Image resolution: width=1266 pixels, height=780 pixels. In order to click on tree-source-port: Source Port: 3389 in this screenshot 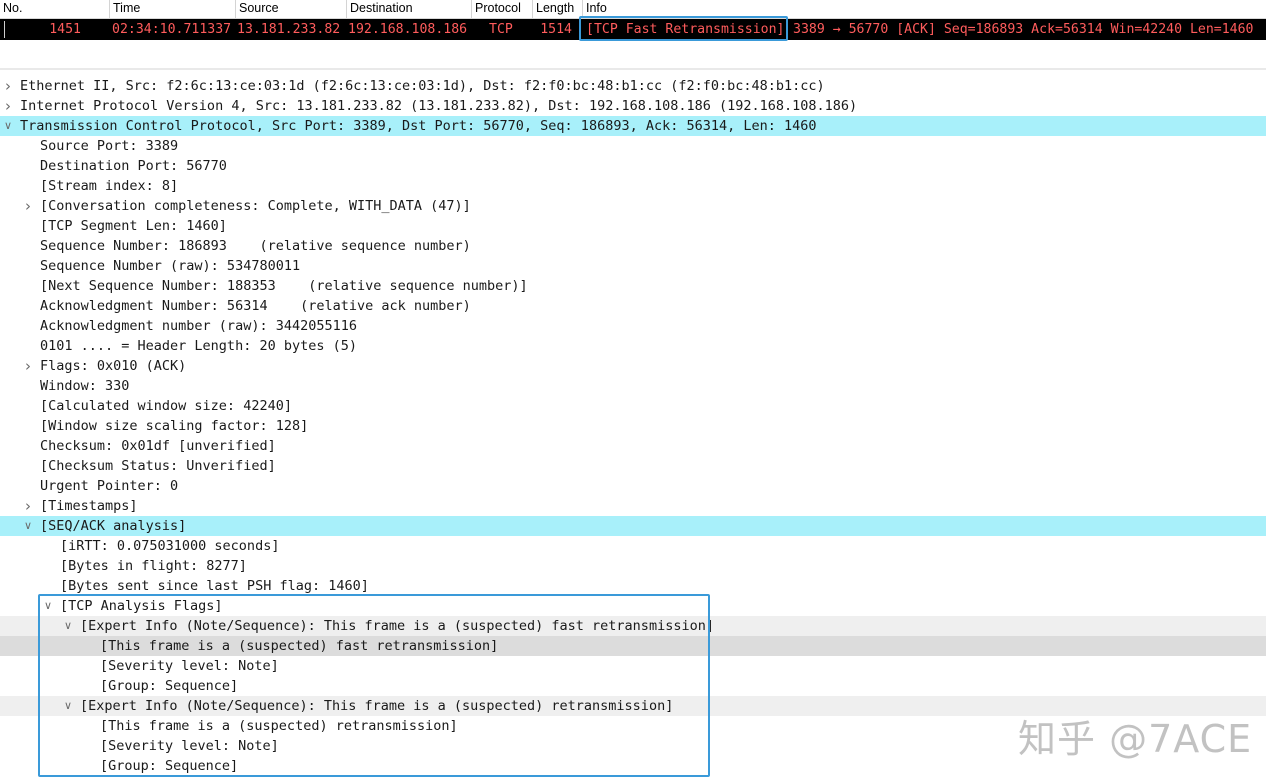, I will do `click(633, 146)`.